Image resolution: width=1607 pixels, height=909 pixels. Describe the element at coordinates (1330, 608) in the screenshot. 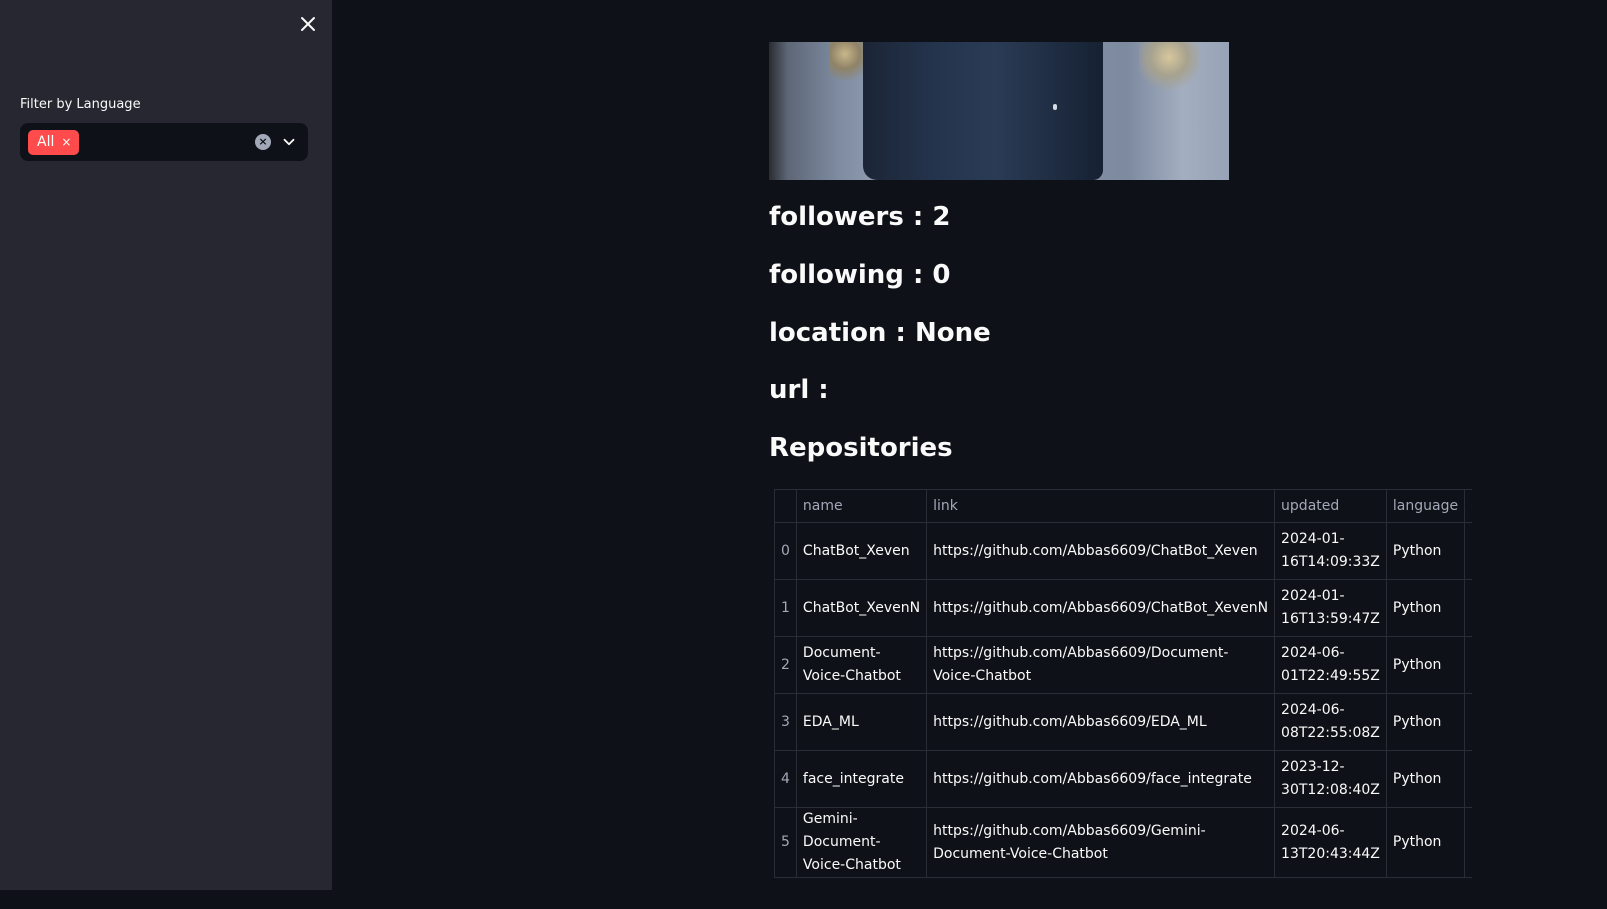

I see `cell-updated: 2024-01-16T13:59:47Z` at that location.